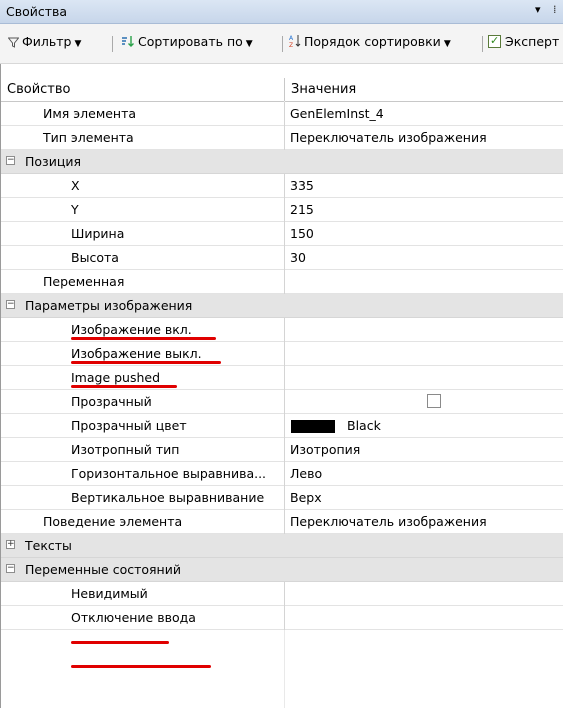 The height and width of the screenshot is (708, 563). I want to click on category-label: Переменные состояний, so click(103, 569).